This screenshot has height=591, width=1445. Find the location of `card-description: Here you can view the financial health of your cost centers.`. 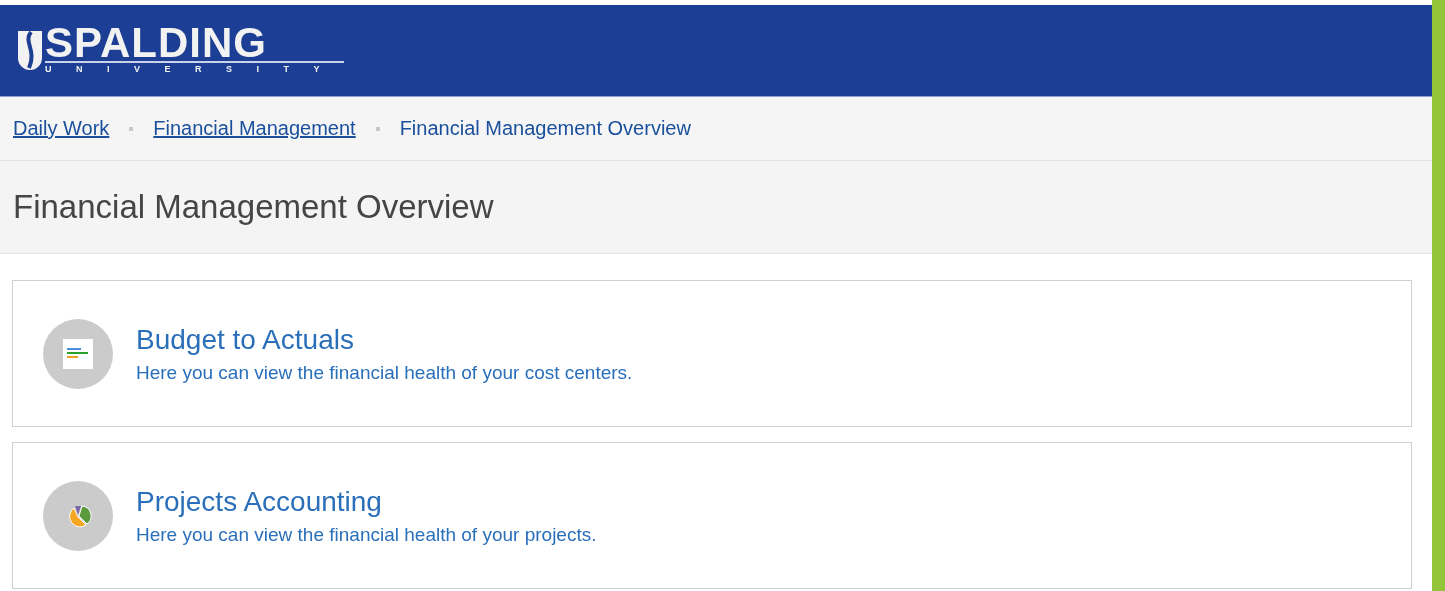

card-description: Here you can view the financial health of your cost centers. is located at coordinates (384, 372).